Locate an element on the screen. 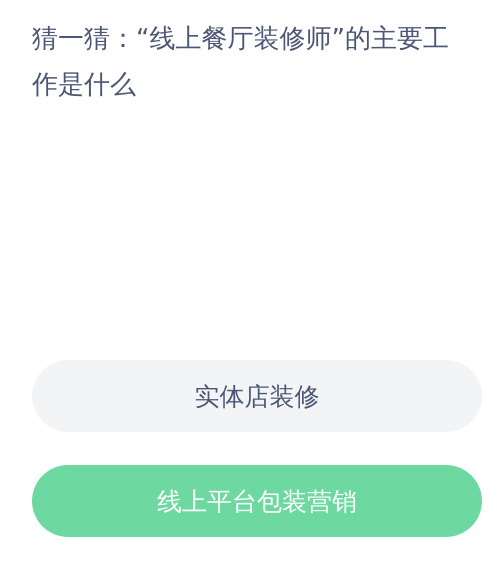 This screenshot has width=497, height=561. answer-option: 实体店装修 is located at coordinates (257, 396).